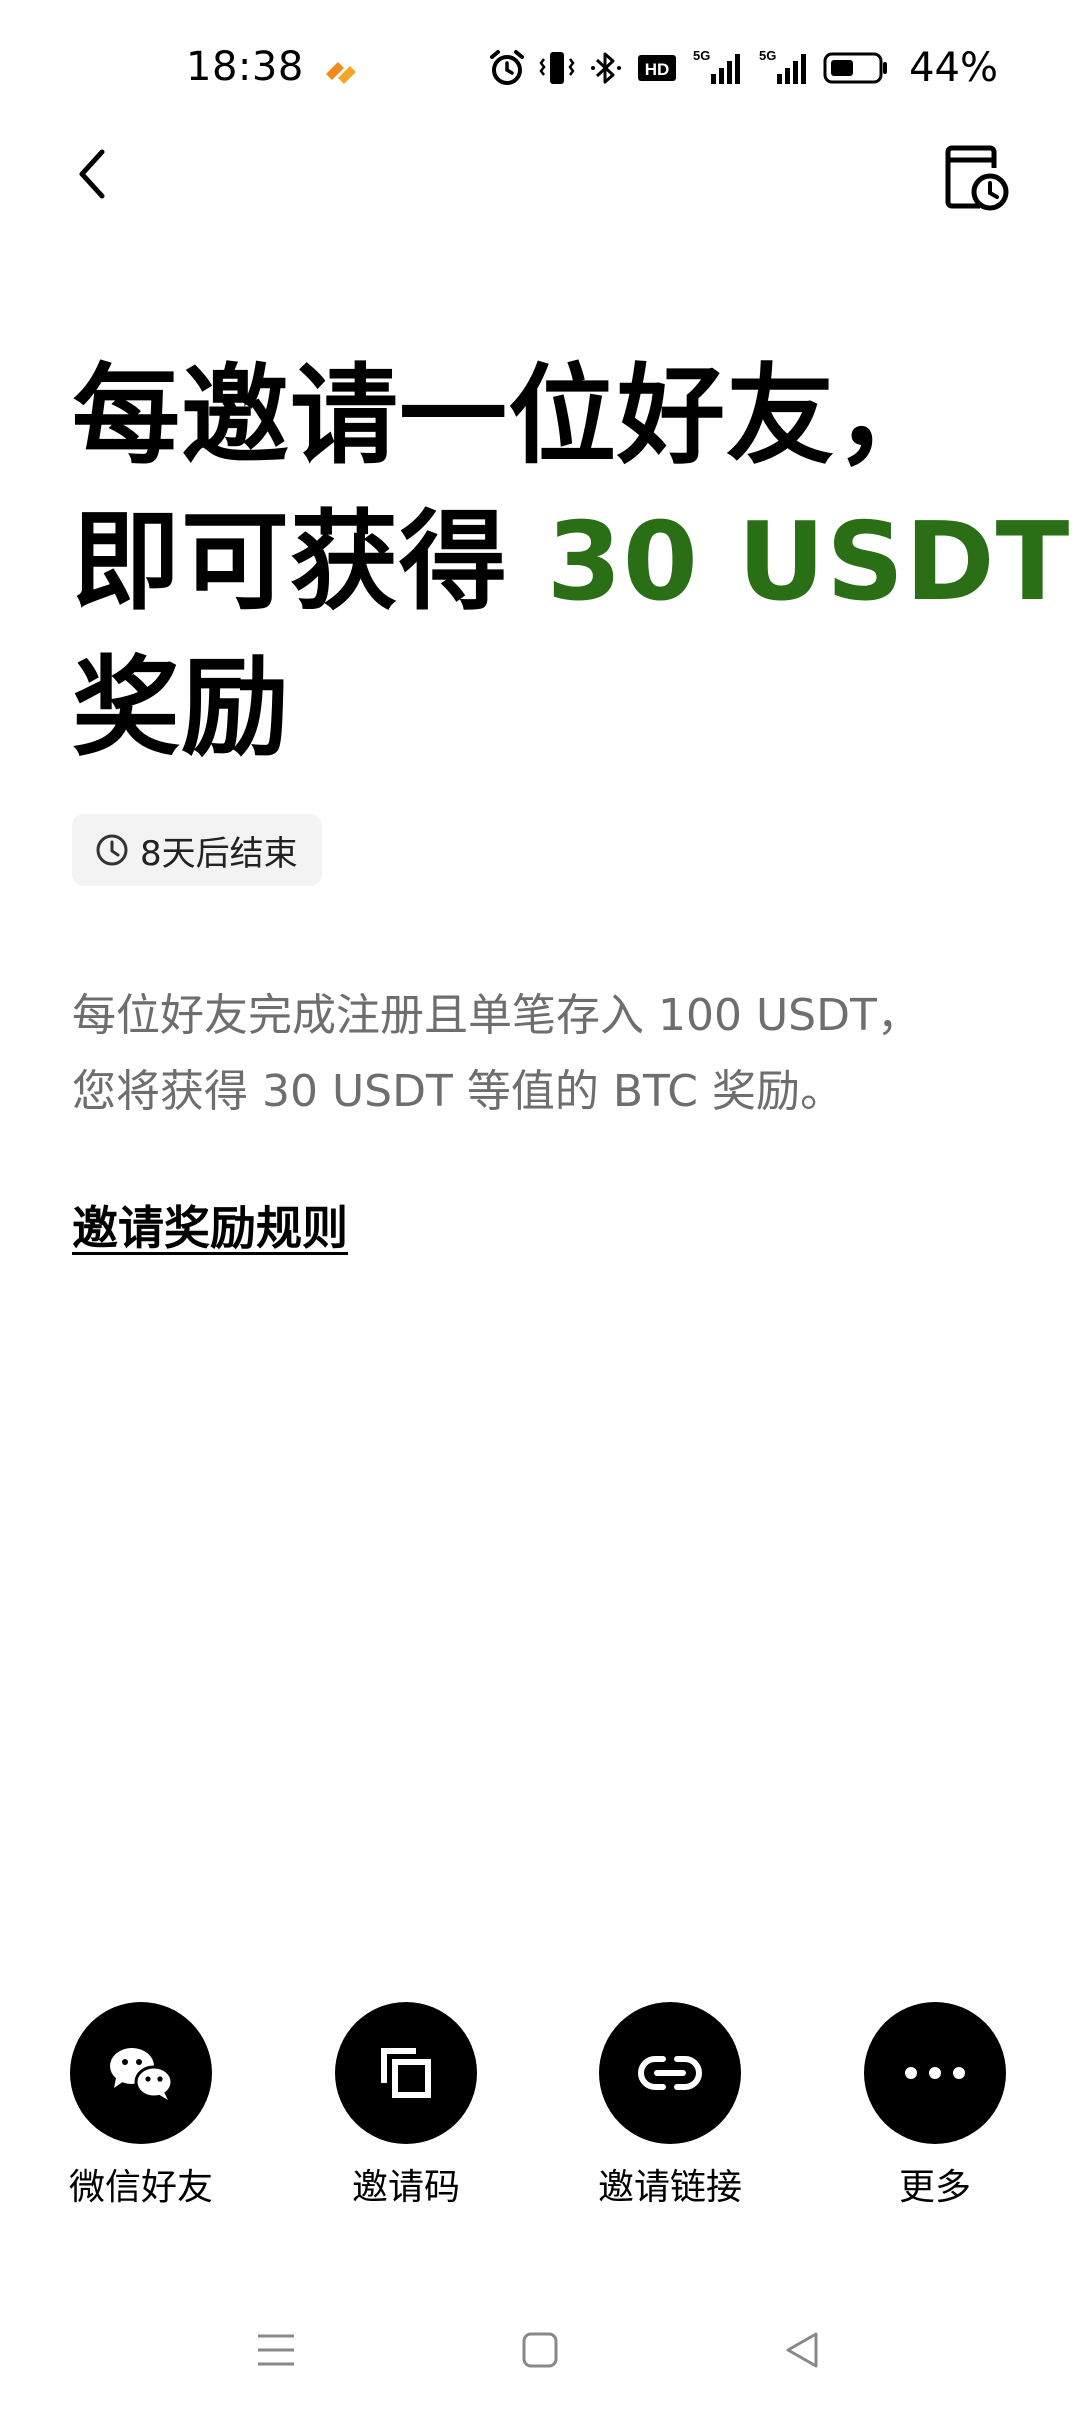 Image resolution: width=1080 pixels, height=2412 pixels. Describe the element at coordinates (669, 2187) in the screenshot. I see `share-invite-link-label: 邀请链接` at that location.